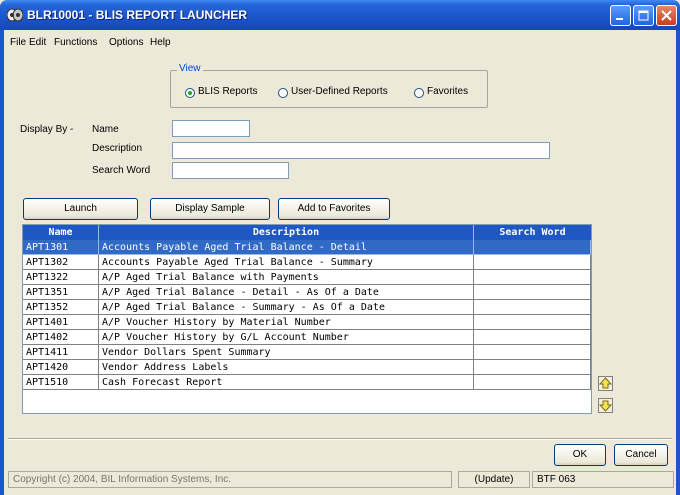  Describe the element at coordinates (286, 232) in the screenshot. I see `column-header-description: Description` at that location.